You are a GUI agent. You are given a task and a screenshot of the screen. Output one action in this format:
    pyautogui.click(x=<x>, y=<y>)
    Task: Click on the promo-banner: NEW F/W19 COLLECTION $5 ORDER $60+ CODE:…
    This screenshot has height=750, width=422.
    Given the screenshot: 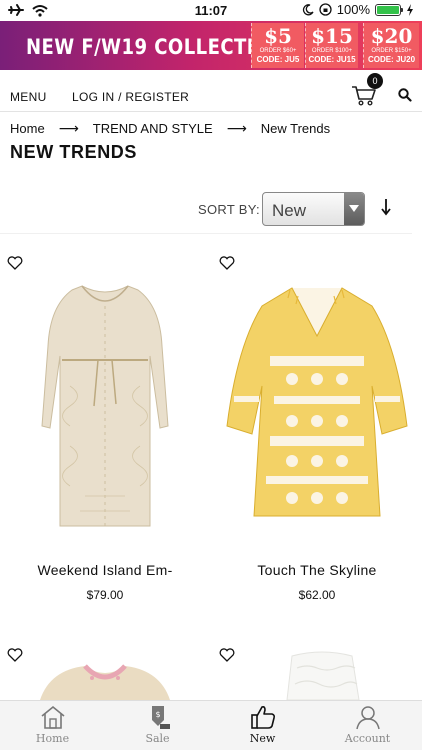 What is the action you would take?
    pyautogui.click(x=211, y=45)
    